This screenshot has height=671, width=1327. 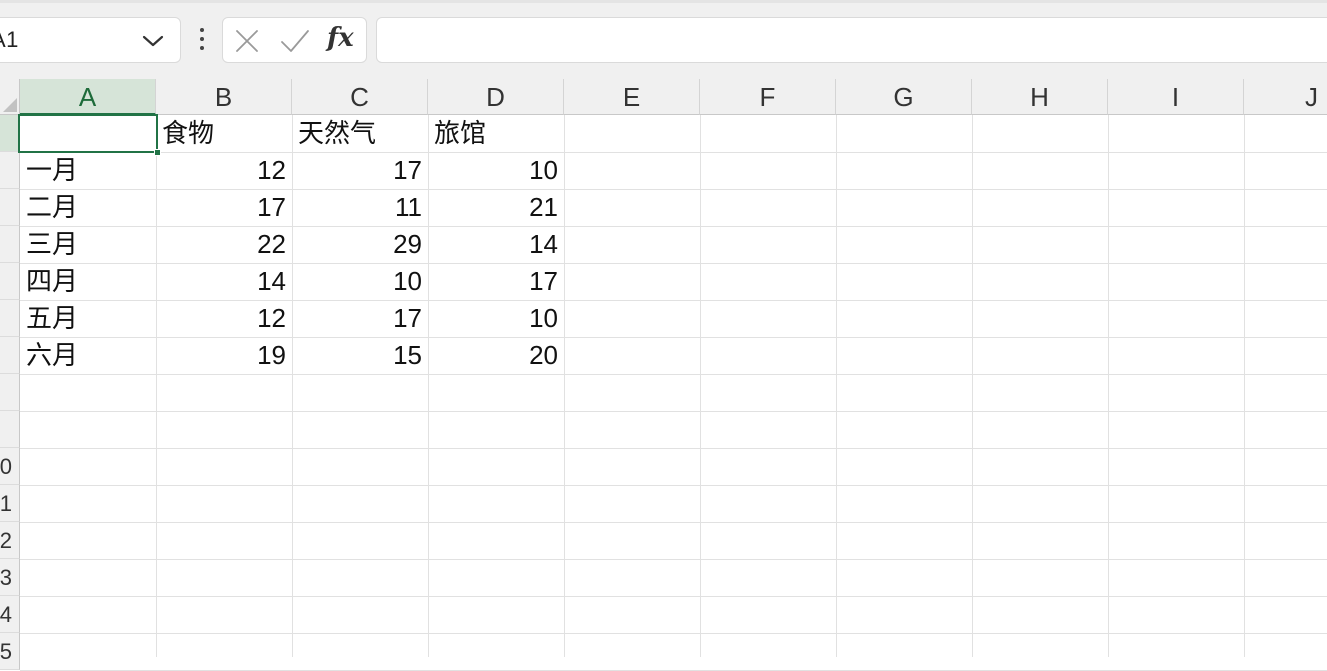 I want to click on cell-a6: 五月, so click(x=88, y=318).